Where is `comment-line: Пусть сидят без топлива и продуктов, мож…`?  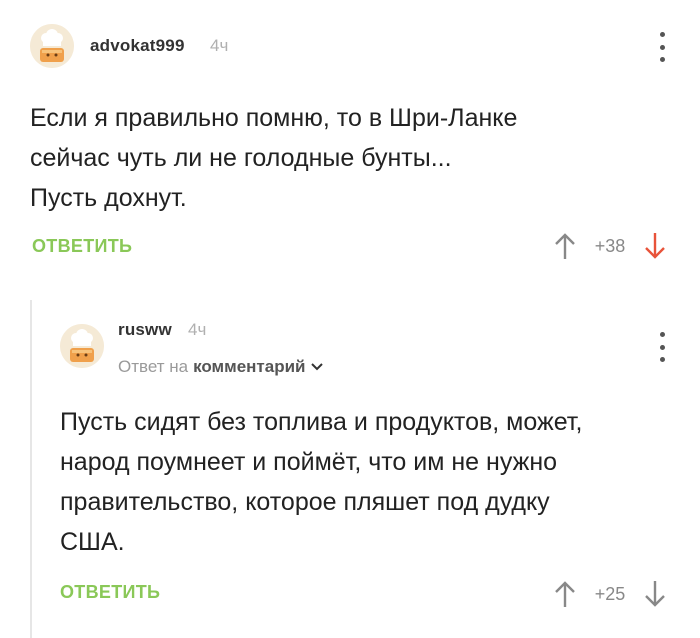
comment-line: Пусть сидят без топлива и продуктов, мож… is located at coordinates (321, 422).